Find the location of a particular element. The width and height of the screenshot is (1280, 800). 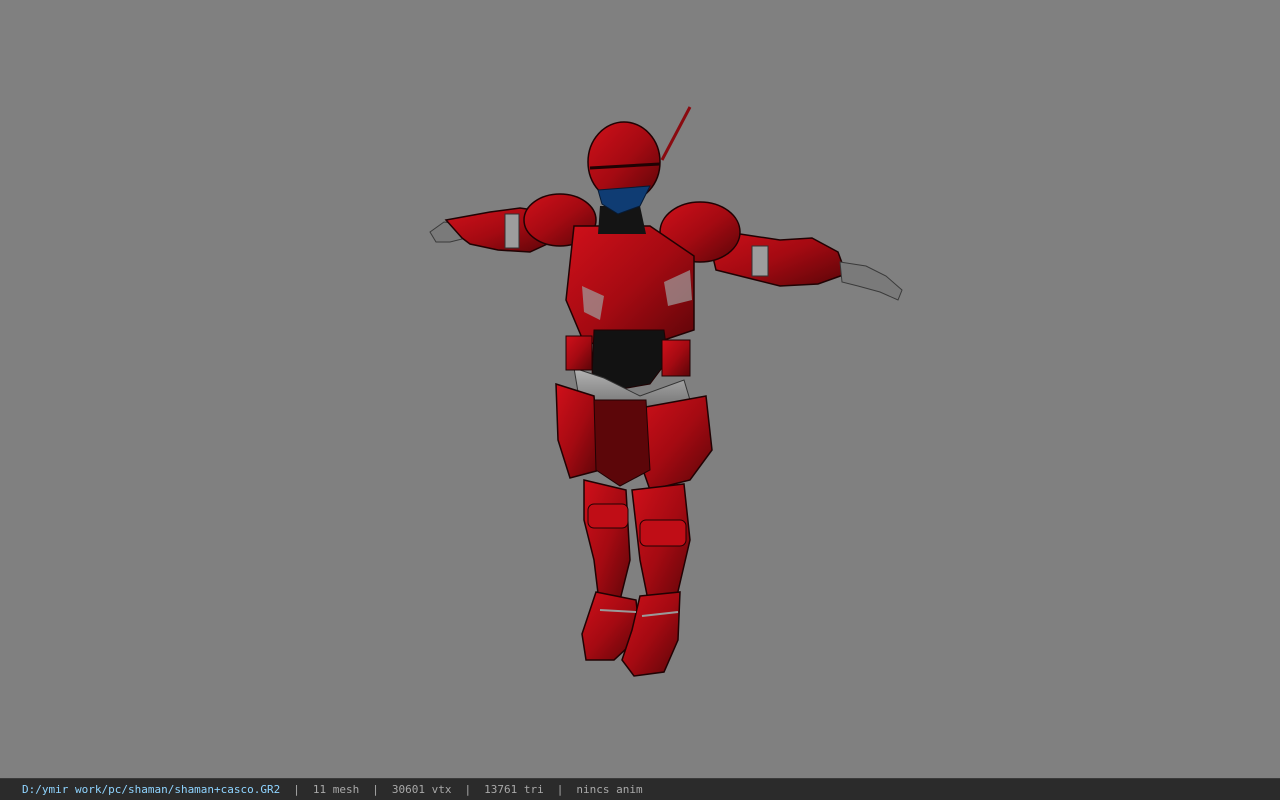

vertex-count: 30601 vtx is located at coordinates (421, 789).